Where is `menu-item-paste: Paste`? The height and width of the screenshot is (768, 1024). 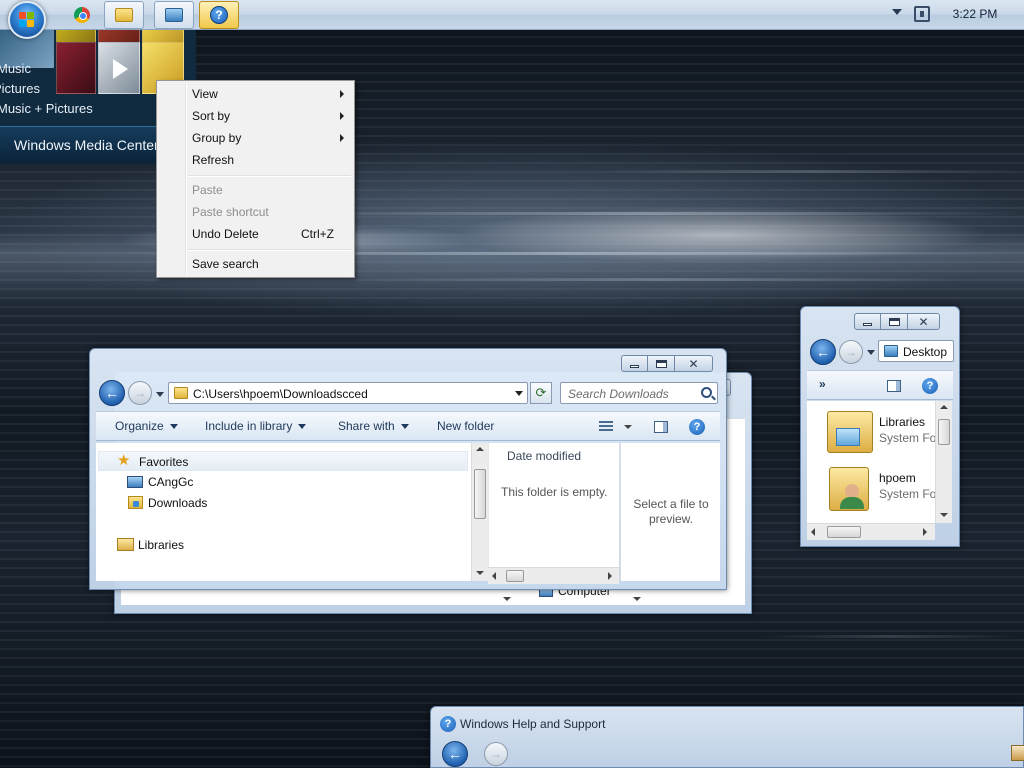
menu-item-paste: Paste is located at coordinates (255, 190).